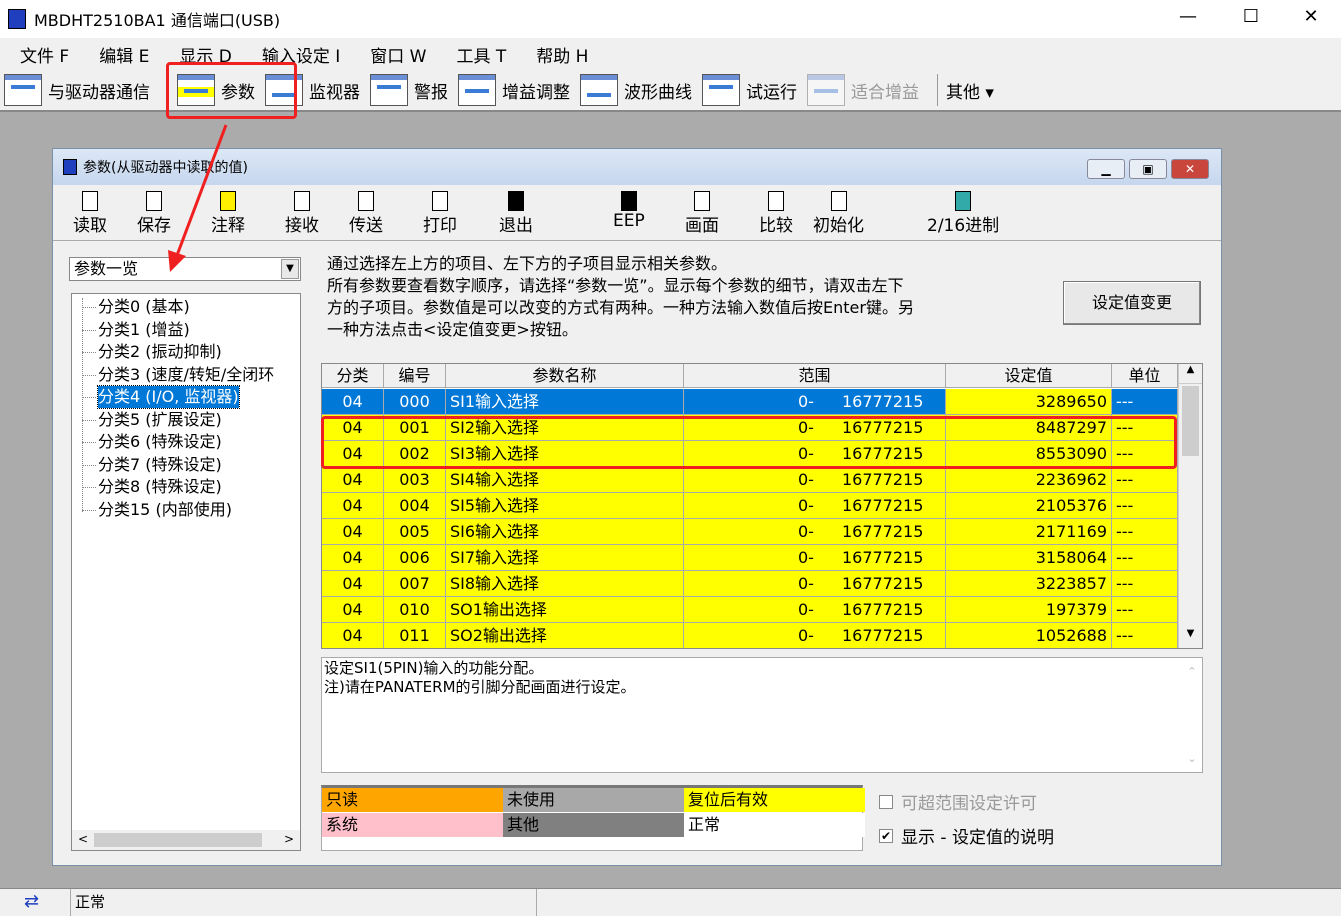 This screenshot has height=916, width=1341. I want to click on toolbar-button-0: 与驱动器通信, so click(77, 90).